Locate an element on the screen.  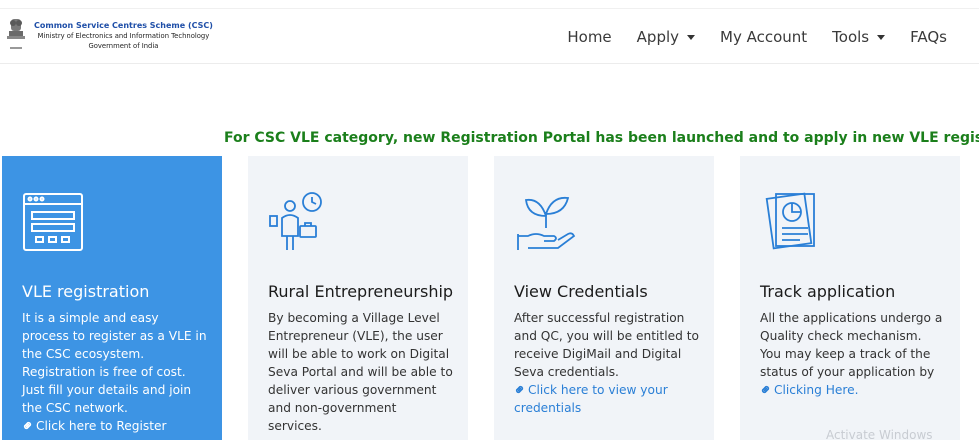
nav-faqs-label: FAQs is located at coordinates (928, 37).